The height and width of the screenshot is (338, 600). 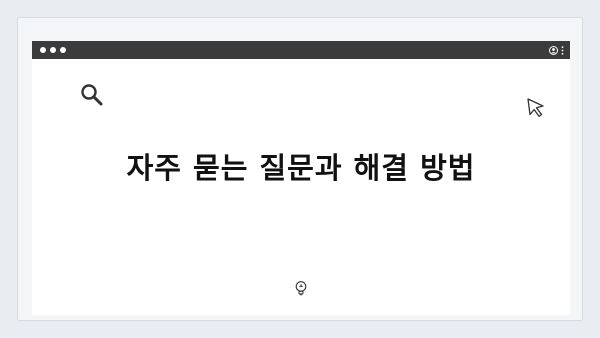 What do you see at coordinates (536, 110) in the screenshot?
I see `cursor-icon` at bounding box center [536, 110].